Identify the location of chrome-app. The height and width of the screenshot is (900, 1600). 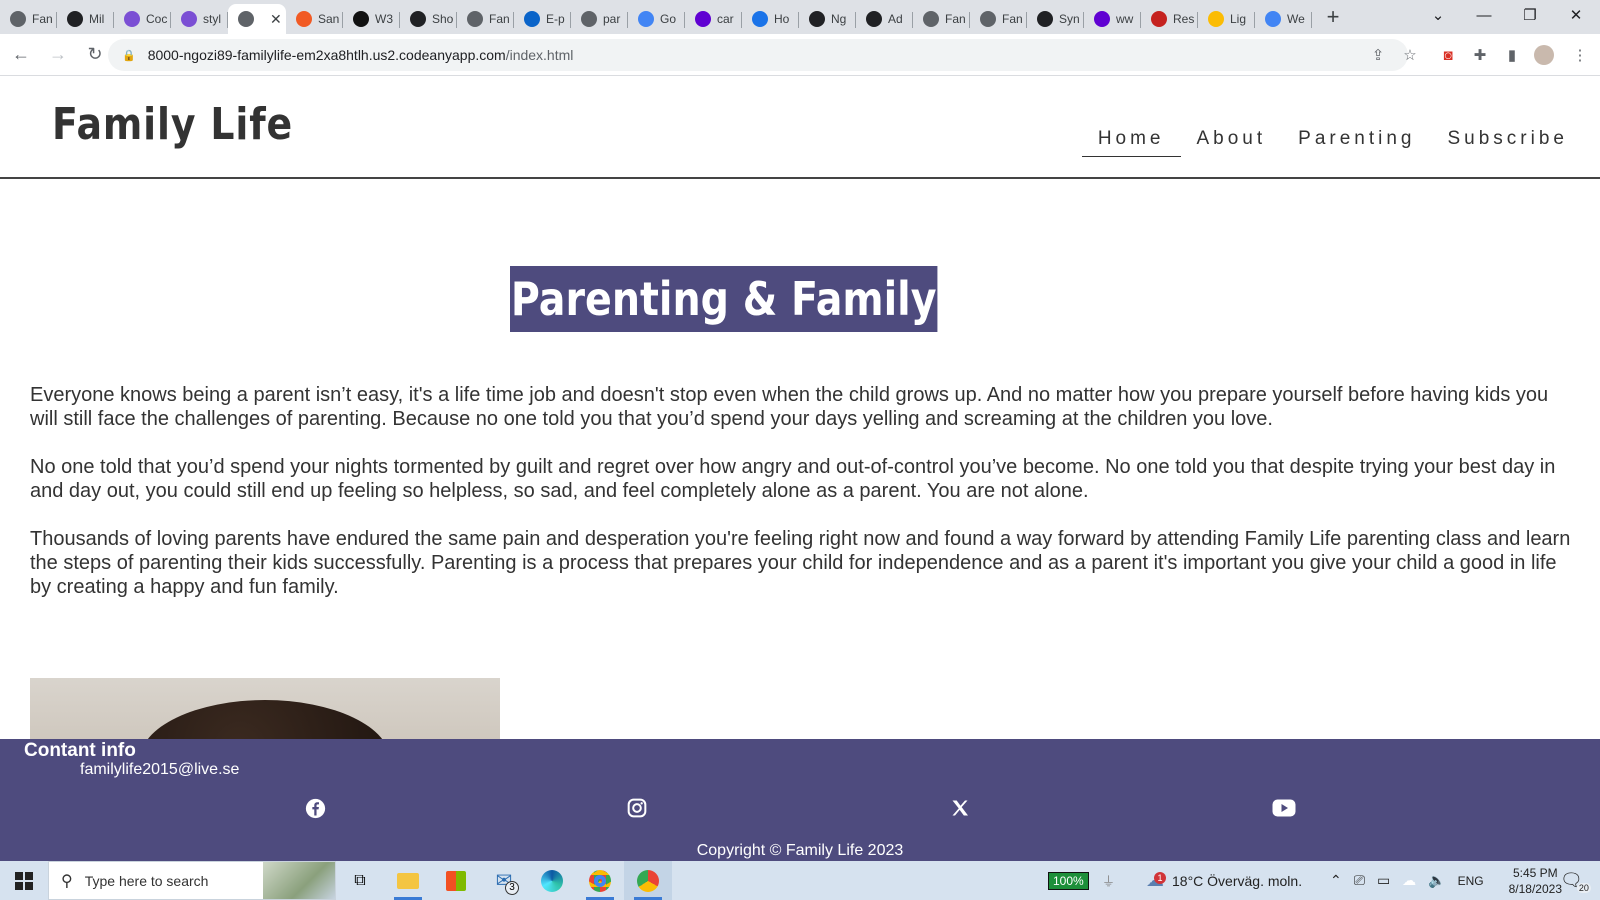
(600, 880).